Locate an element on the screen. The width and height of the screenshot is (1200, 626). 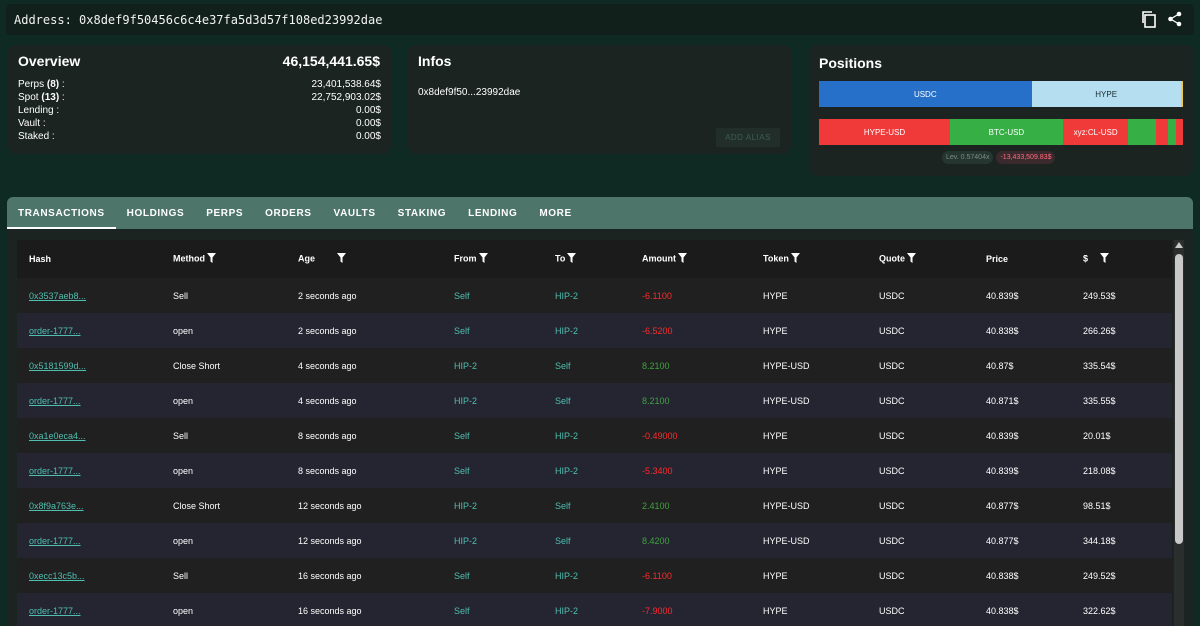
cell-price: 40.877$ is located at coordinates (1002, 505).